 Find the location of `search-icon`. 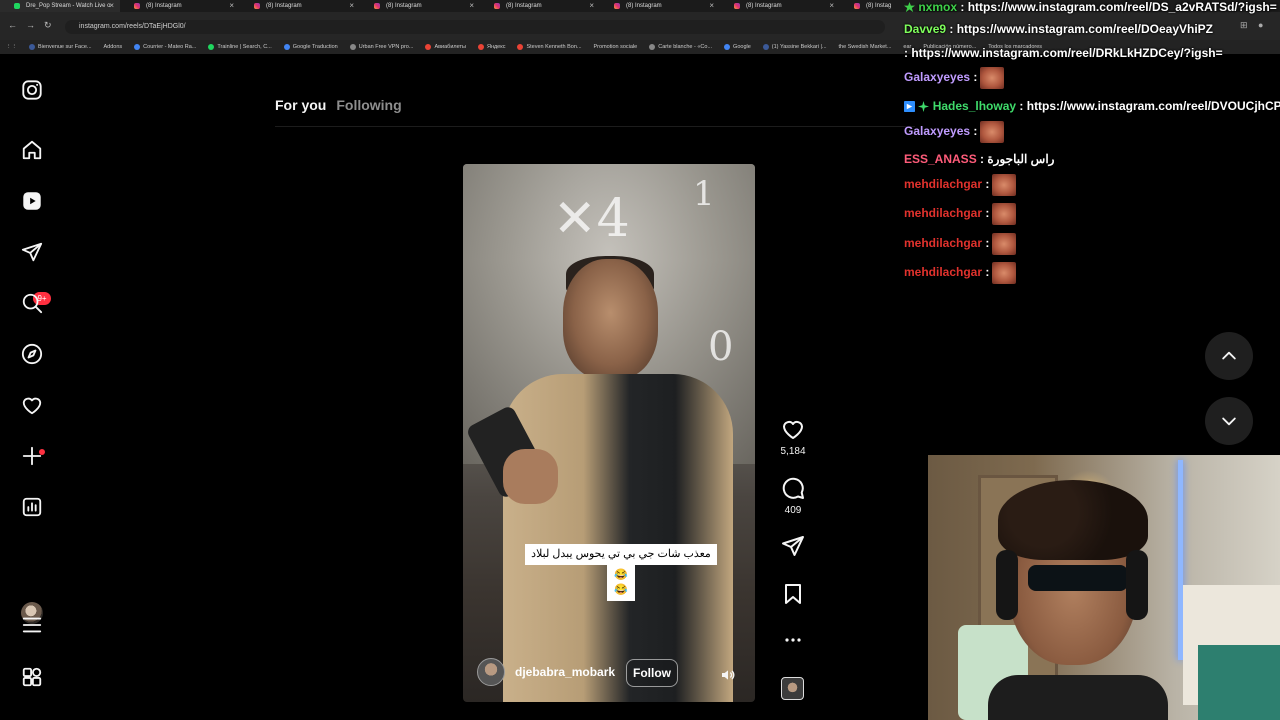

search-icon is located at coordinates (32, 303).